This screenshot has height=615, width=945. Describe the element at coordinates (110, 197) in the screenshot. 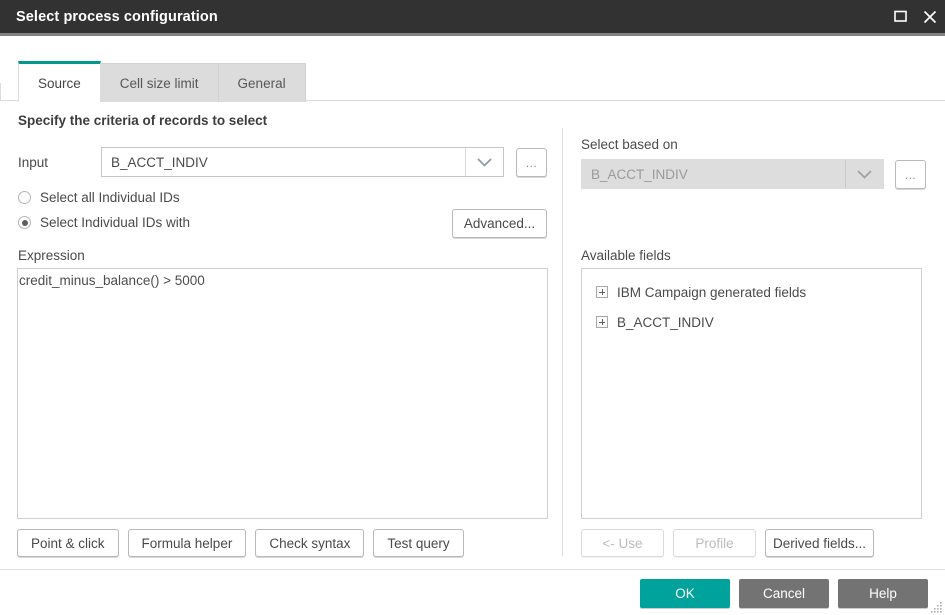

I see `radio-select-all-ids-label: Select all Individual IDs` at that location.